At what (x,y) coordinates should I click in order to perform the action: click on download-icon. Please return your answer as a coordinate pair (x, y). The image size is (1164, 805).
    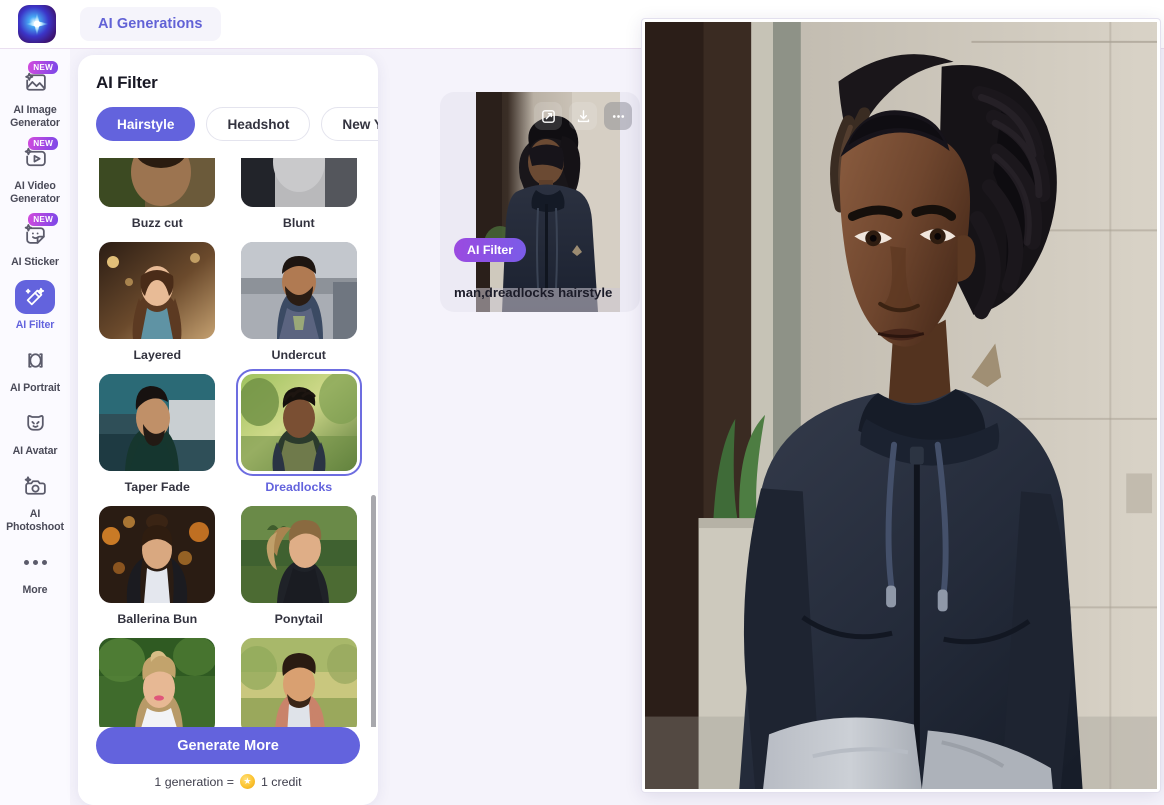
    Looking at the image, I should click on (583, 116).